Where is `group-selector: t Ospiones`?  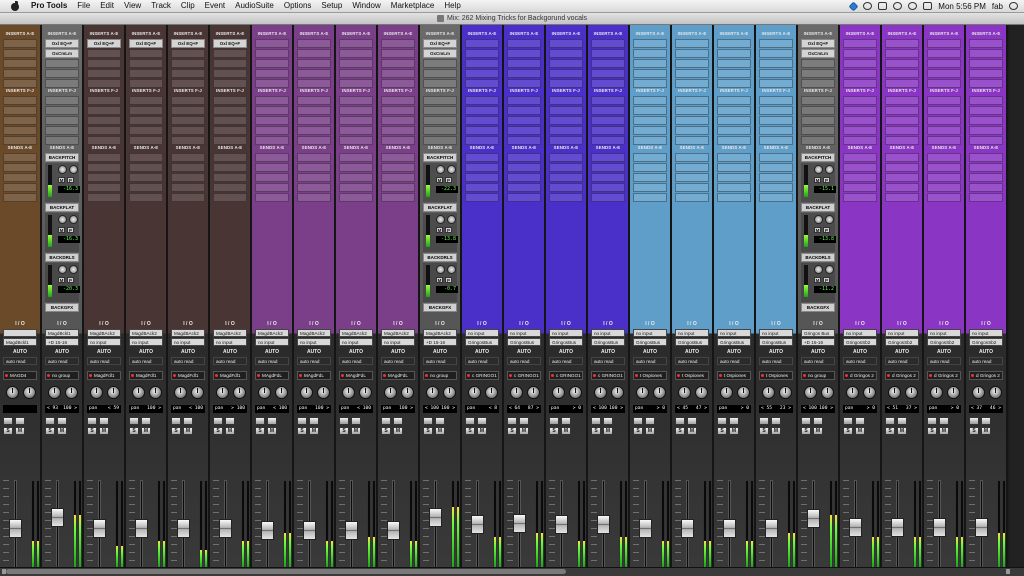 group-selector: t Ospiones is located at coordinates (692, 375).